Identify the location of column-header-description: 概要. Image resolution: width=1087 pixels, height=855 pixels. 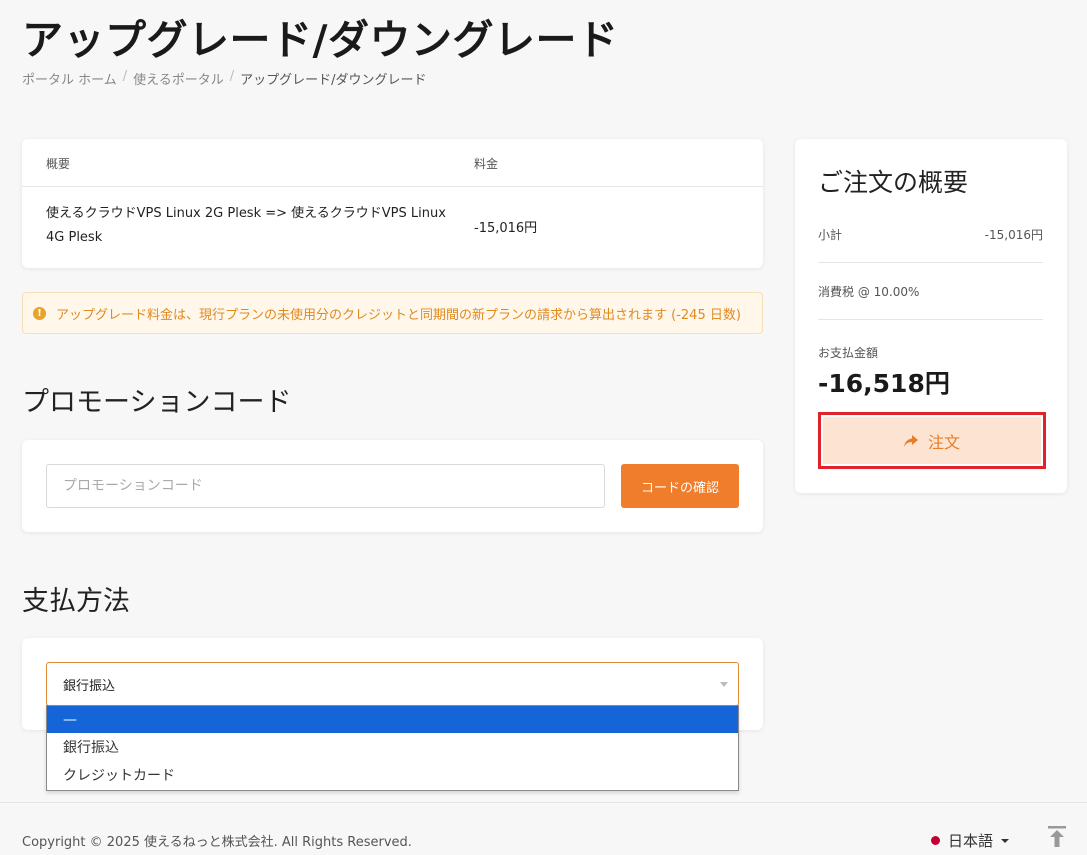
(58, 164).